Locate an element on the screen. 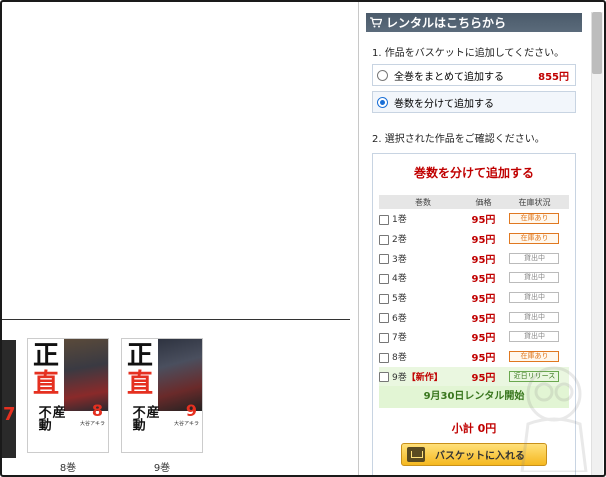 The height and width of the screenshot is (477, 606). option-add-separately: 巻数を分けて追加する is located at coordinates (474, 102).